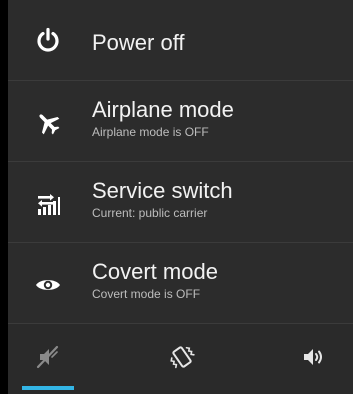 Image resolution: width=353 pixels, height=394 pixels. I want to click on service-switch-text: Service switch Current: public carrier, so click(217, 199).